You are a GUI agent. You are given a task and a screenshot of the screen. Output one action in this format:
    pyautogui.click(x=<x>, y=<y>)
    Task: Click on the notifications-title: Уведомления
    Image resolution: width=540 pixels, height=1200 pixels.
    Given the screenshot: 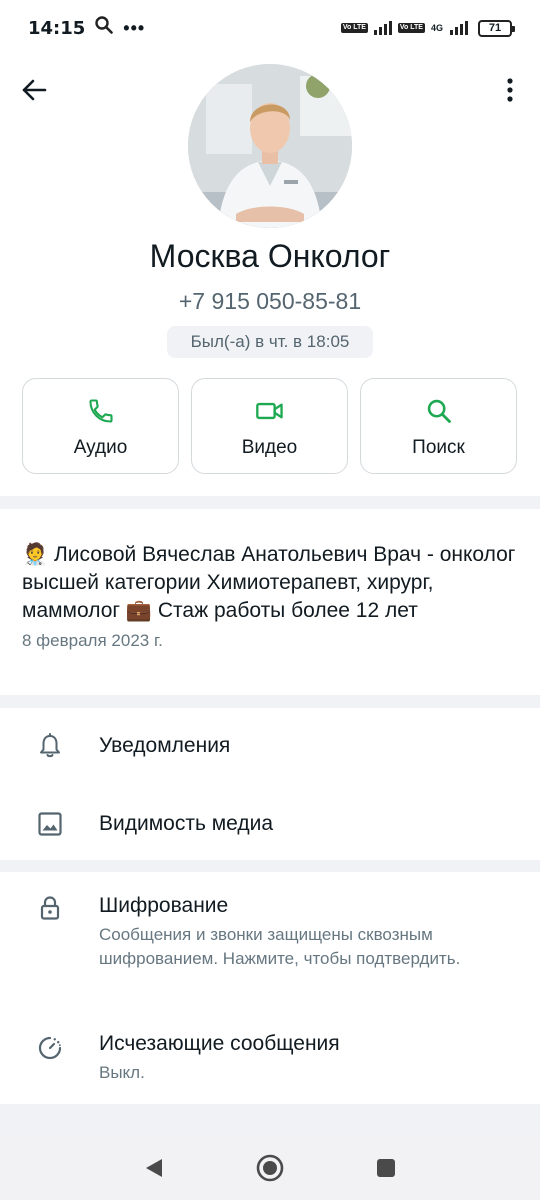 What is the action you would take?
    pyautogui.click(x=165, y=745)
    